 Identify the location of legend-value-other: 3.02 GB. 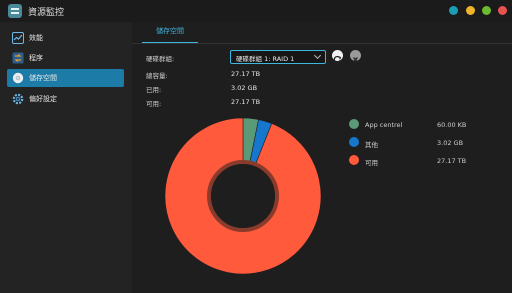
(450, 143).